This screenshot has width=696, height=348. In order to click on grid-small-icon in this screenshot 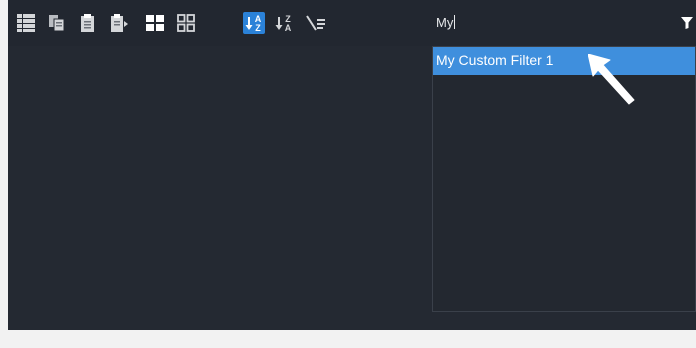, I will do `click(186, 23)`.